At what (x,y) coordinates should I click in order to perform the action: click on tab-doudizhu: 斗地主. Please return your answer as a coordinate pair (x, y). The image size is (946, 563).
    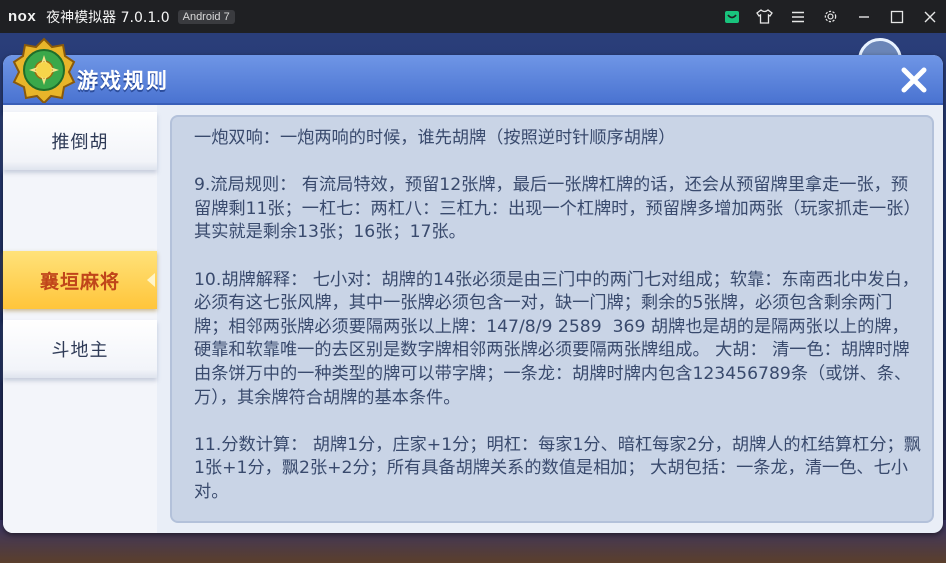
    Looking at the image, I should click on (80, 349).